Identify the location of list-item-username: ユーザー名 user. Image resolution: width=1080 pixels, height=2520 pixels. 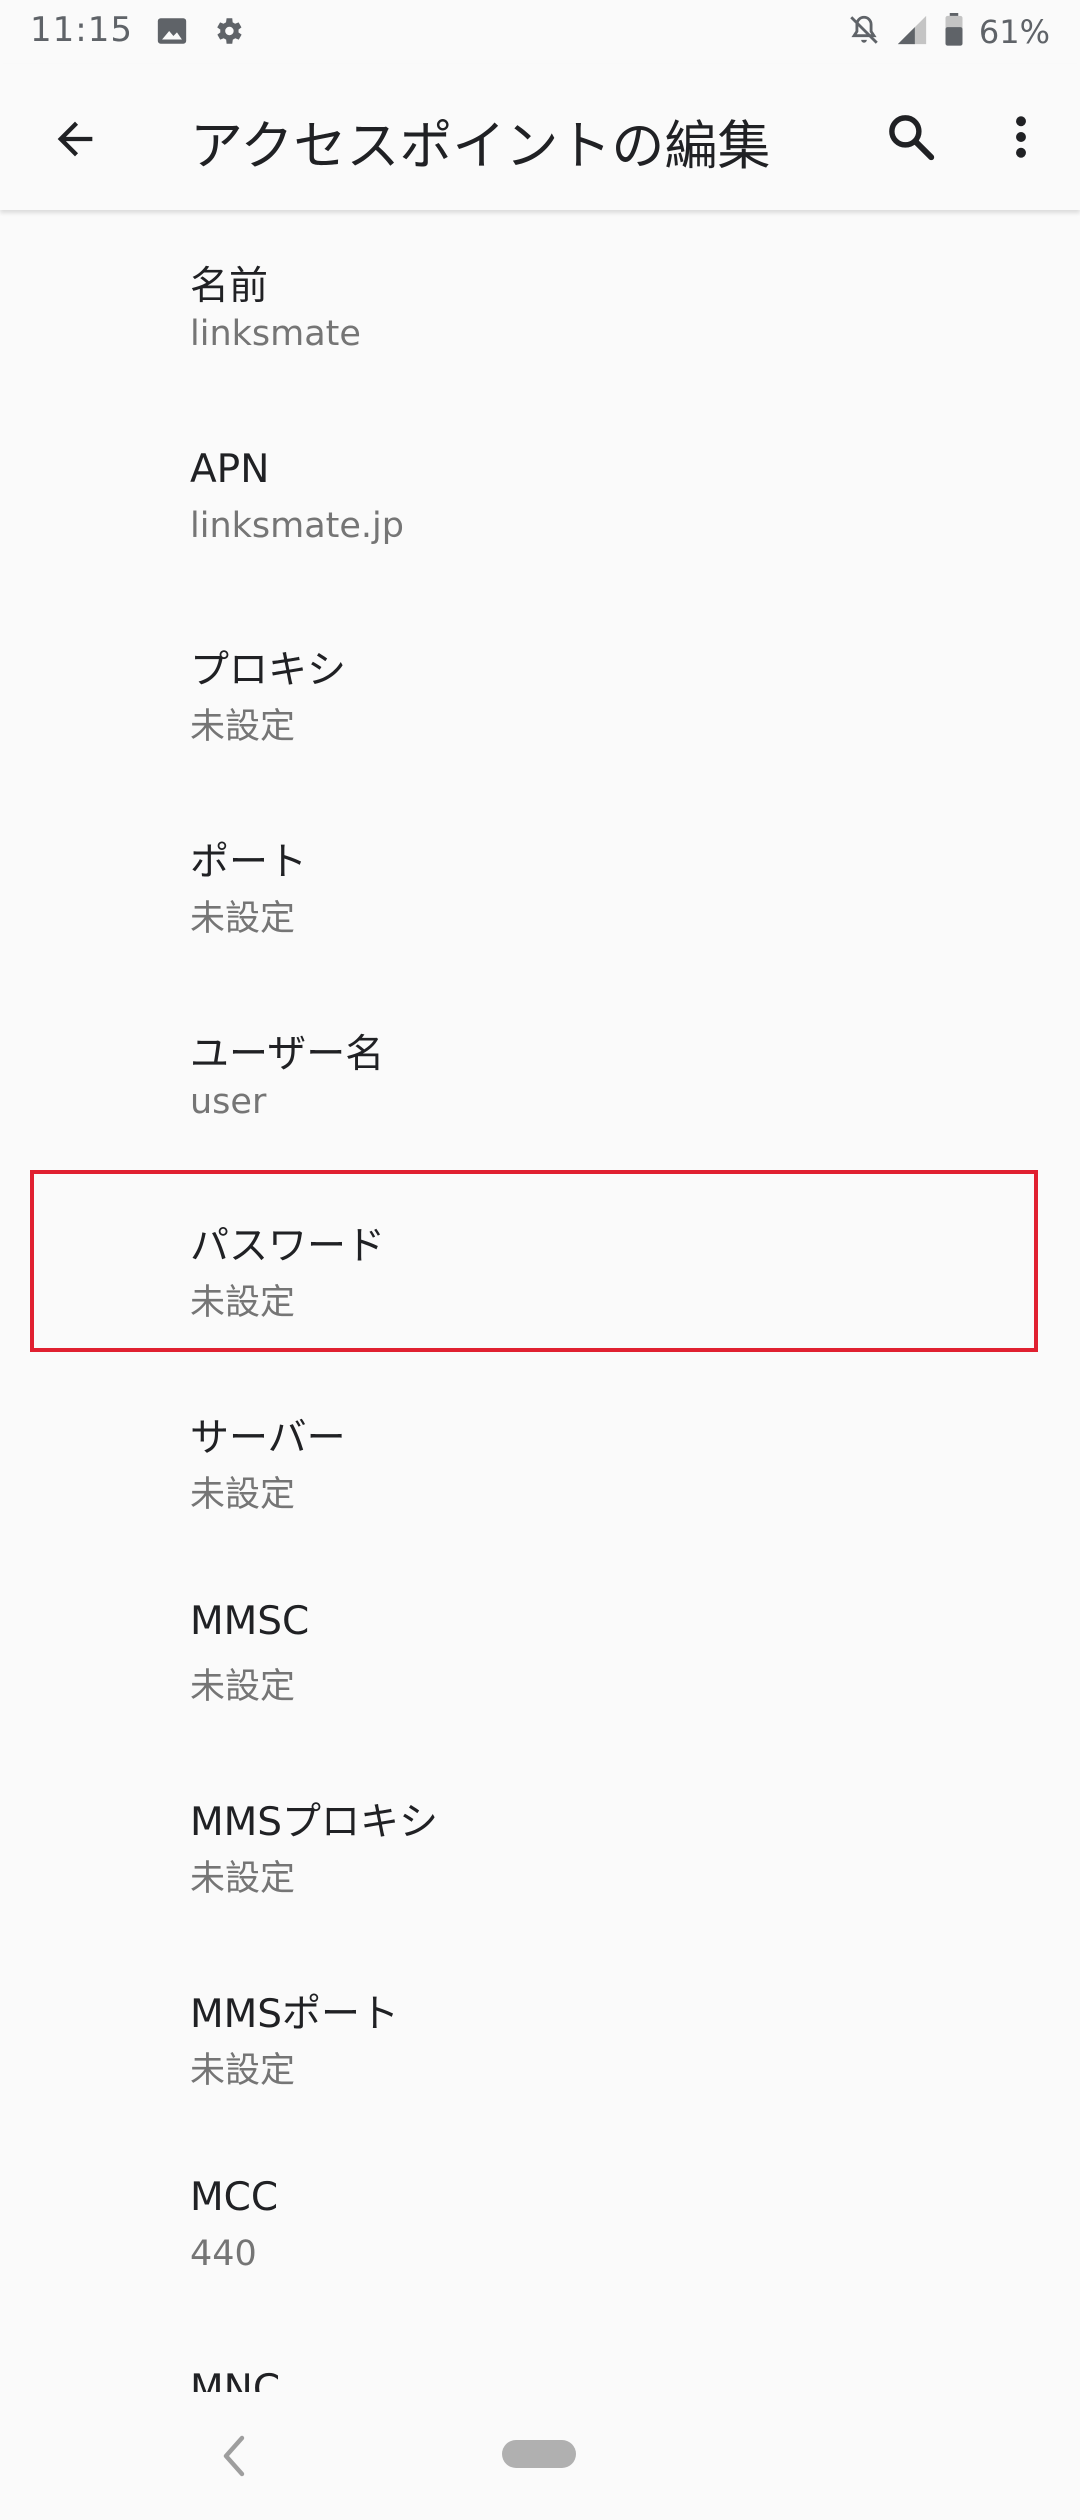
(540, 1074).